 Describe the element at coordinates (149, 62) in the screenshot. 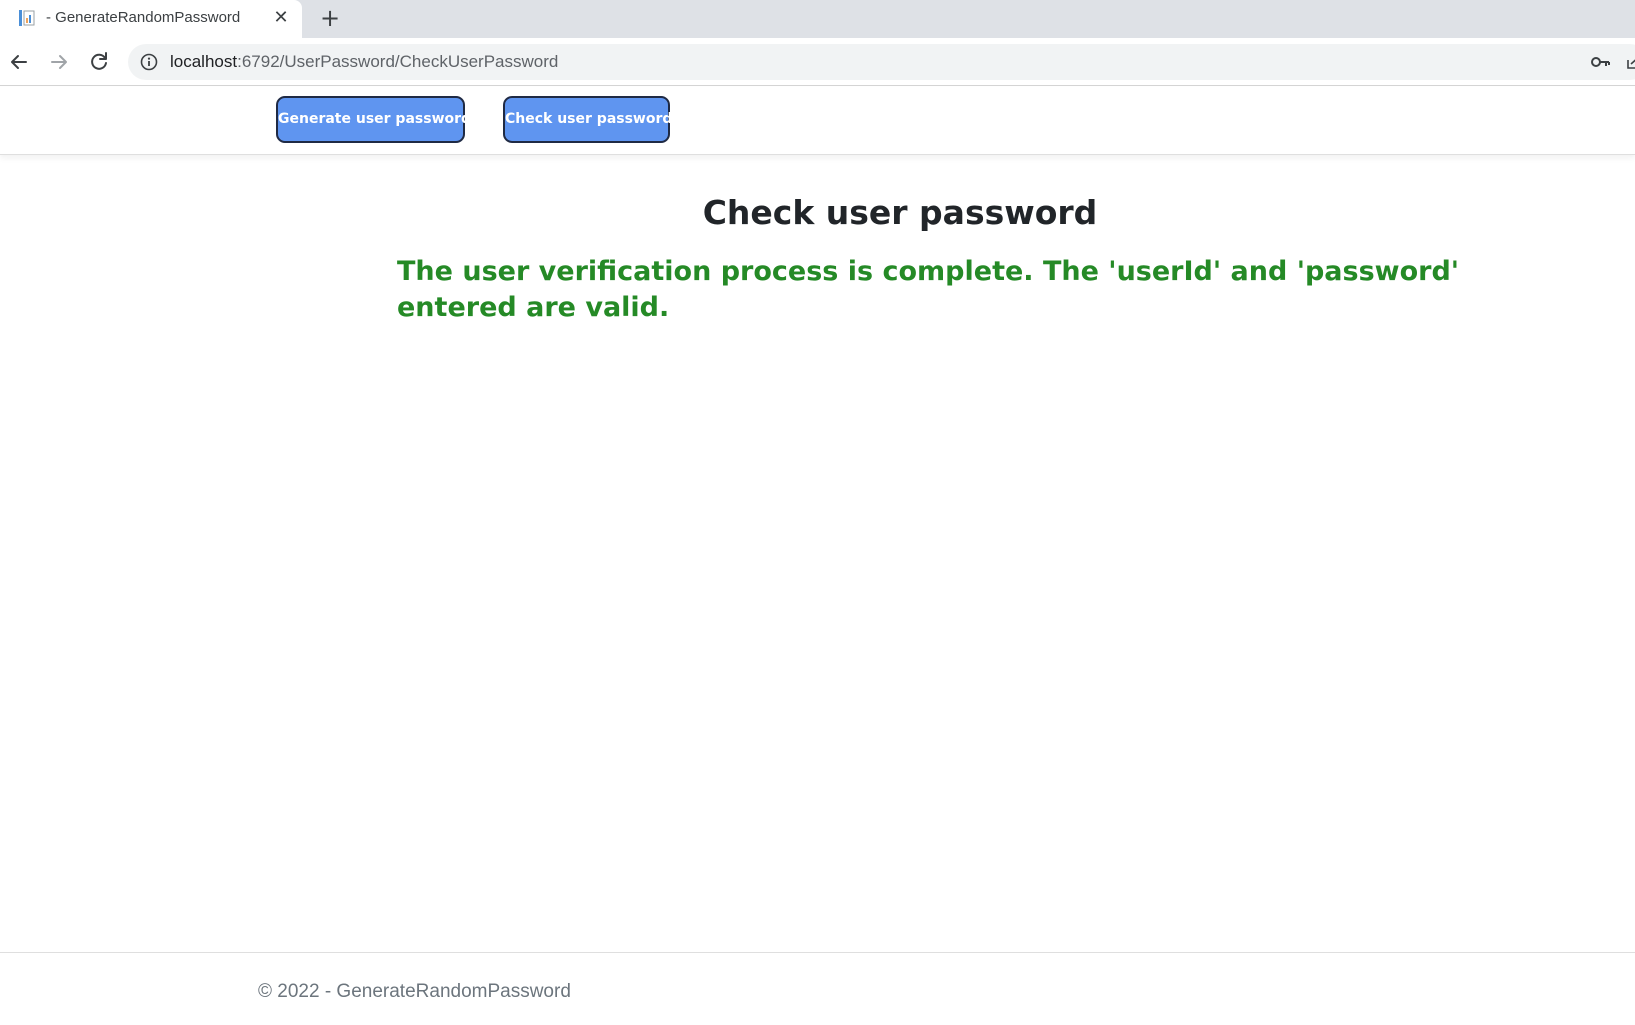

I see `info-icon` at that location.